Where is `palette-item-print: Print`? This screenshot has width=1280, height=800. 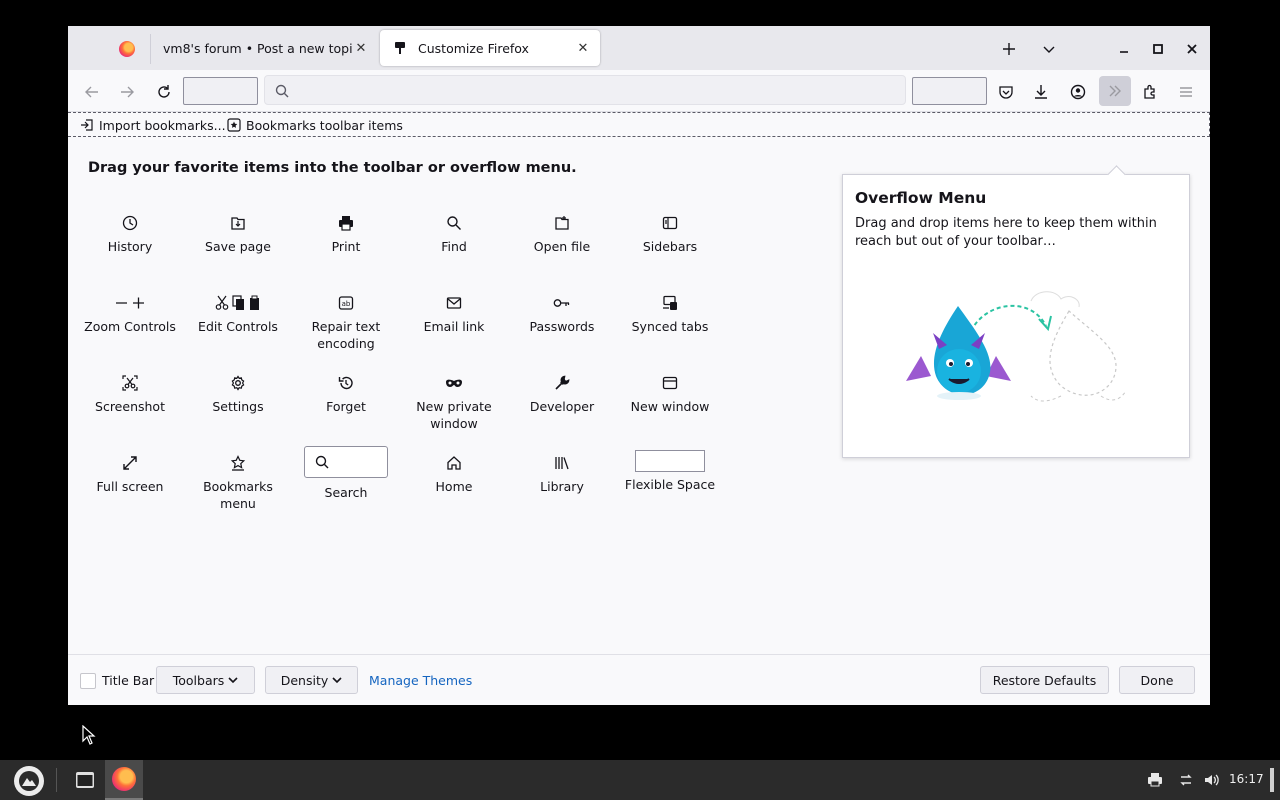 palette-item-print: Print is located at coordinates (346, 250).